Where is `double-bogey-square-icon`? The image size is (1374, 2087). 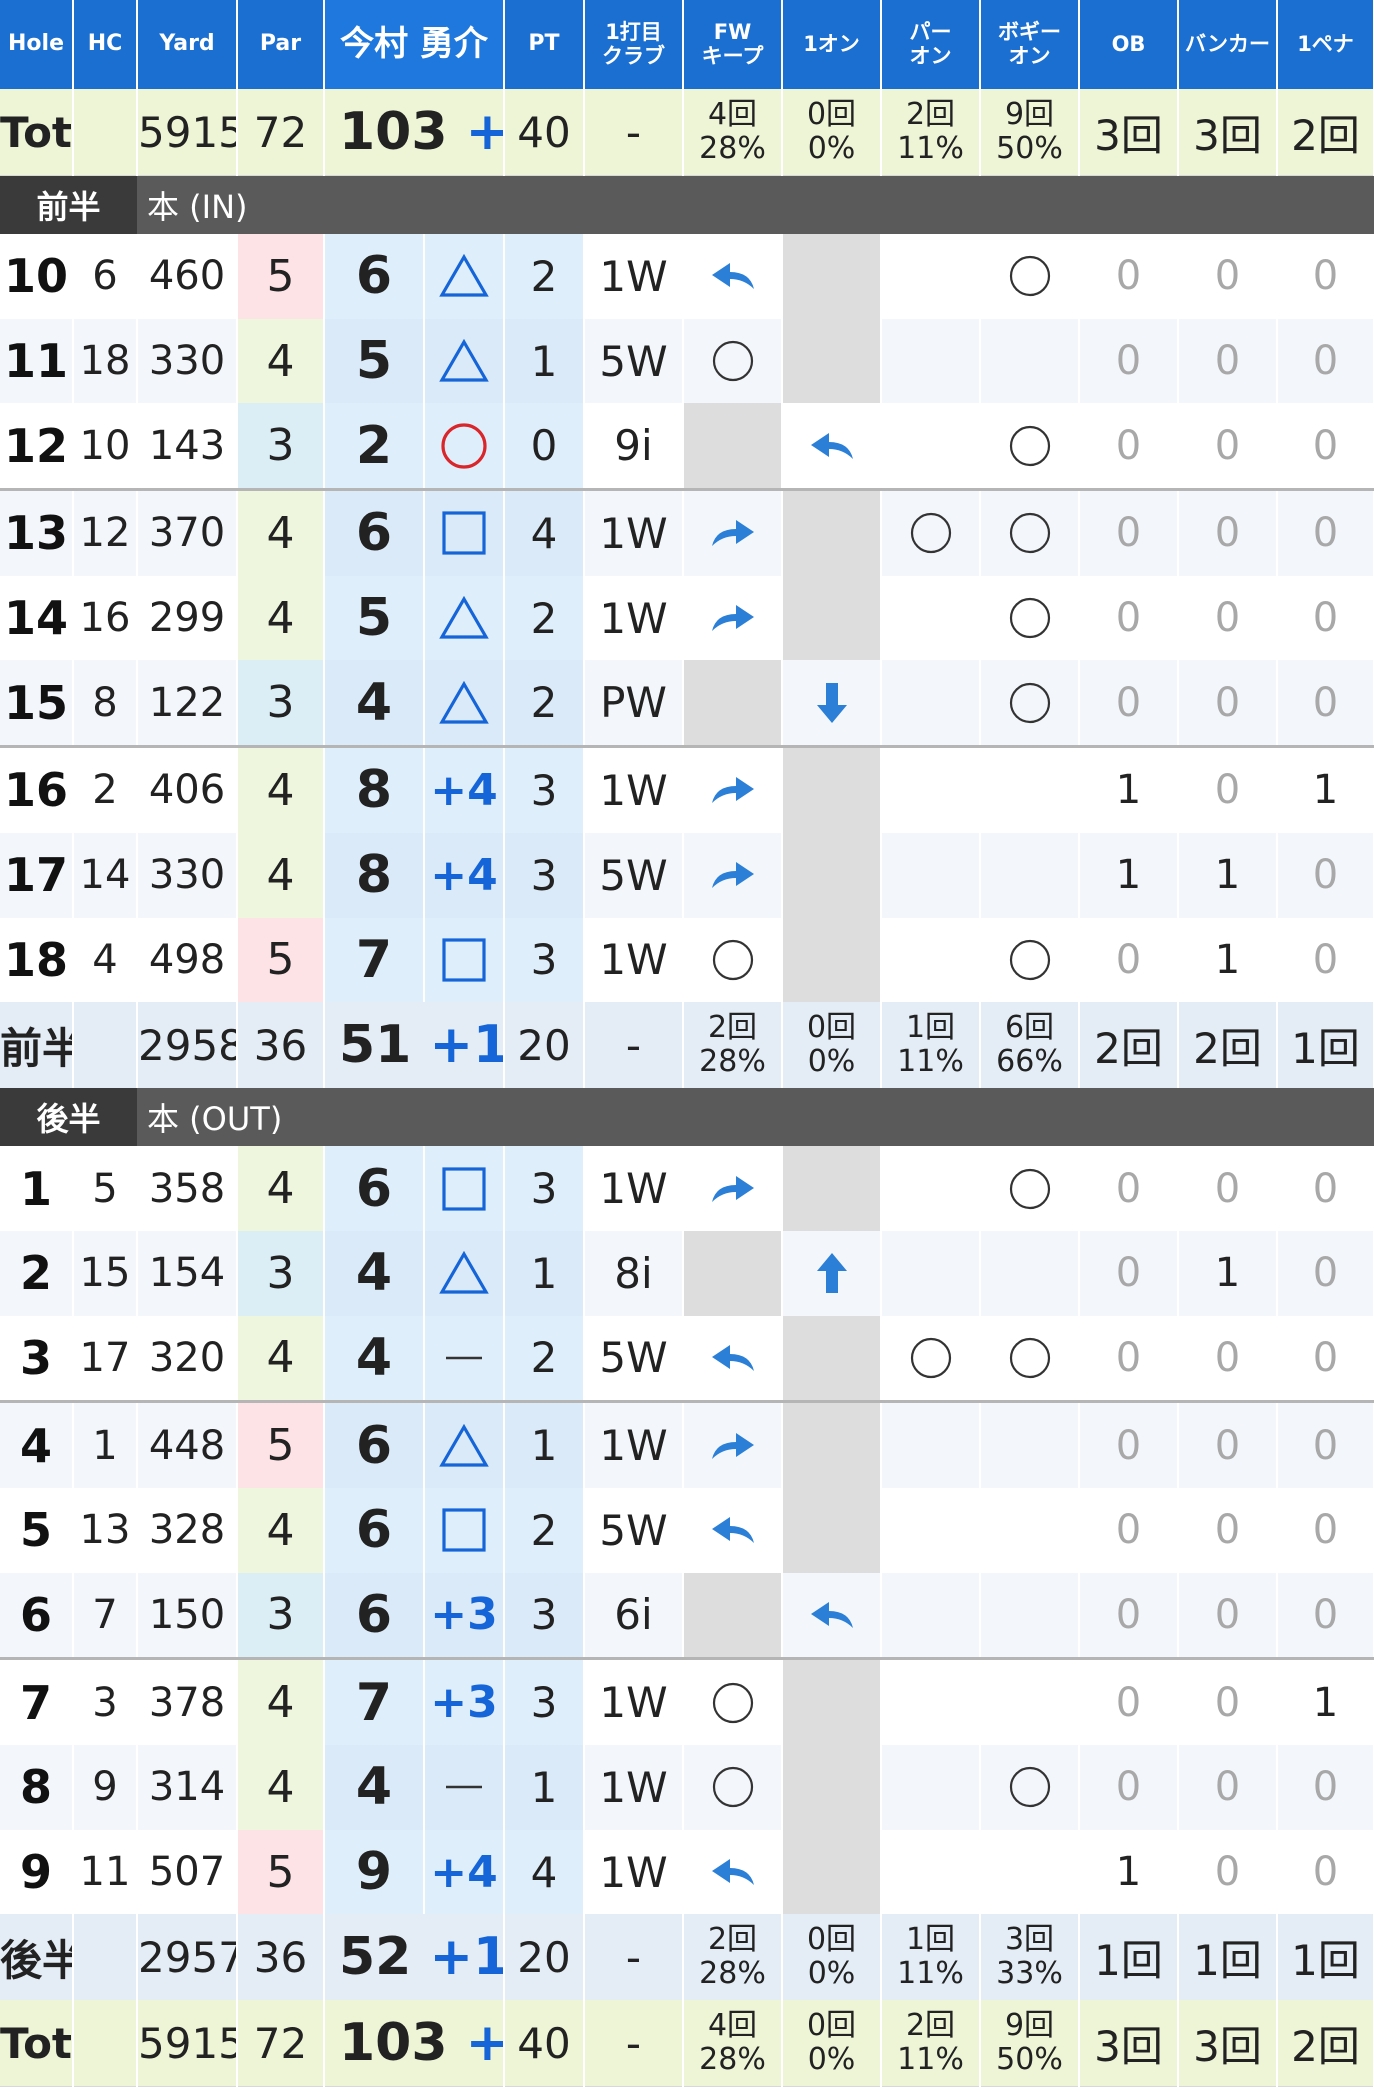 double-bogey-square-icon is located at coordinates (464, 1530).